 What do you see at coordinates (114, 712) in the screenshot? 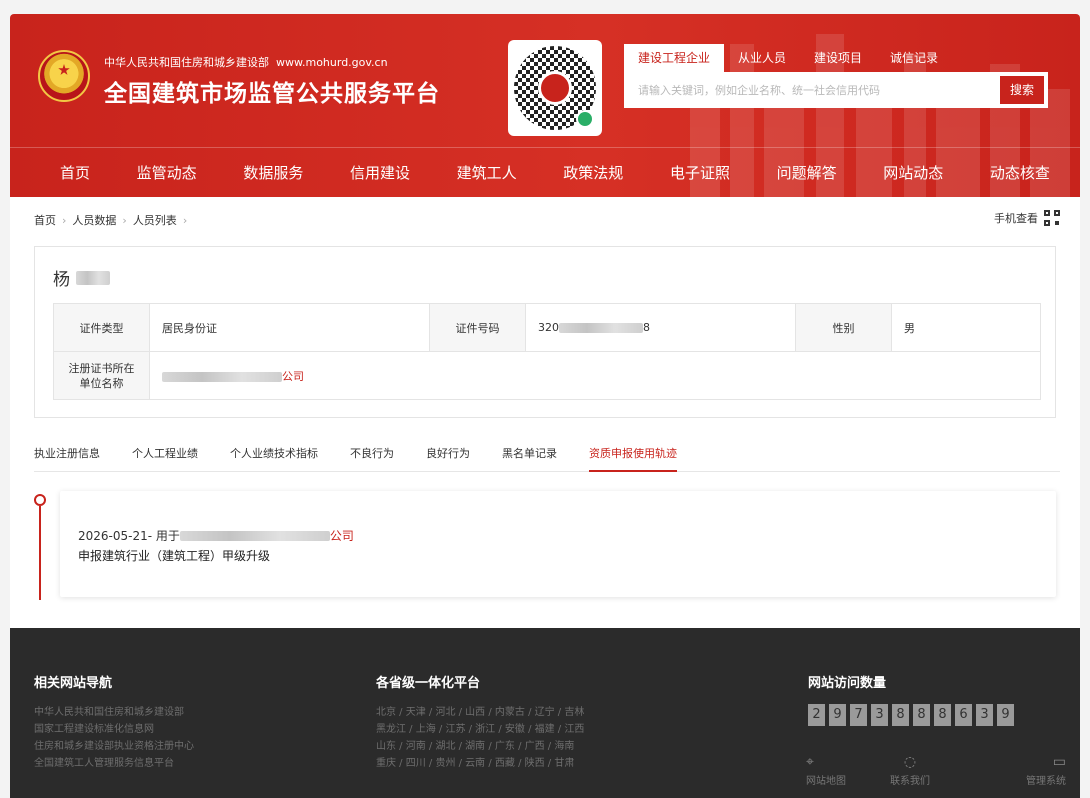
I see `footer-link: 中华人民共和国住房和城乡建设部` at bounding box center [114, 712].